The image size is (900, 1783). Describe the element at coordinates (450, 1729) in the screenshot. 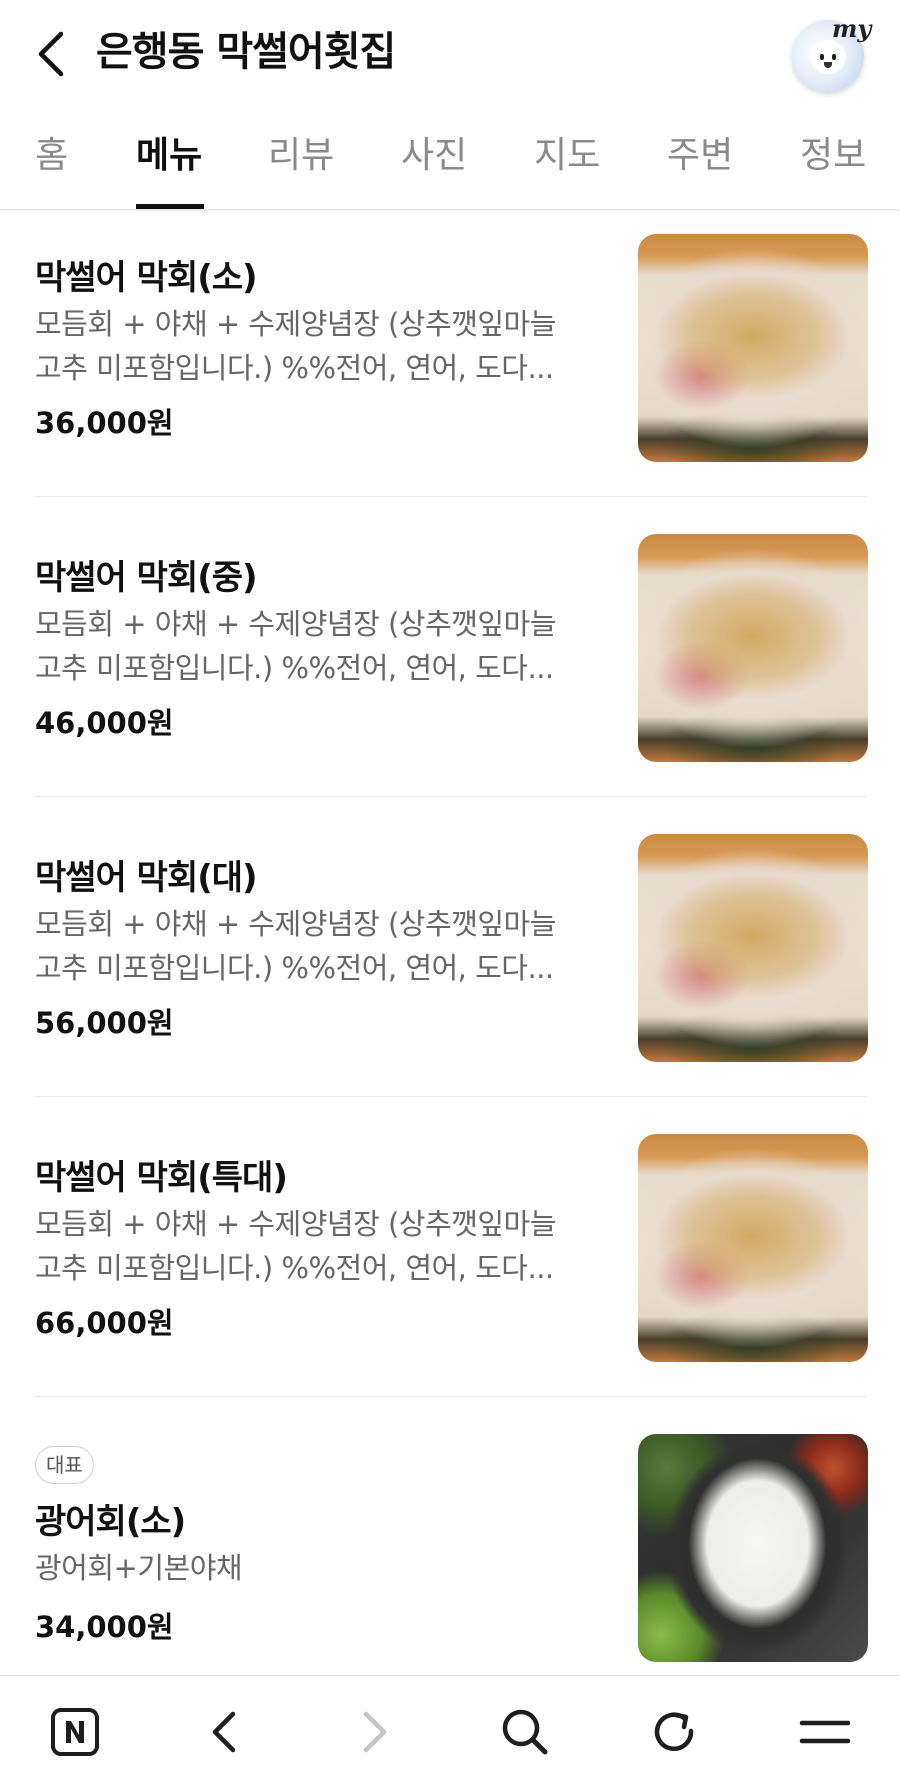

I see `browser-bottom-nav` at that location.